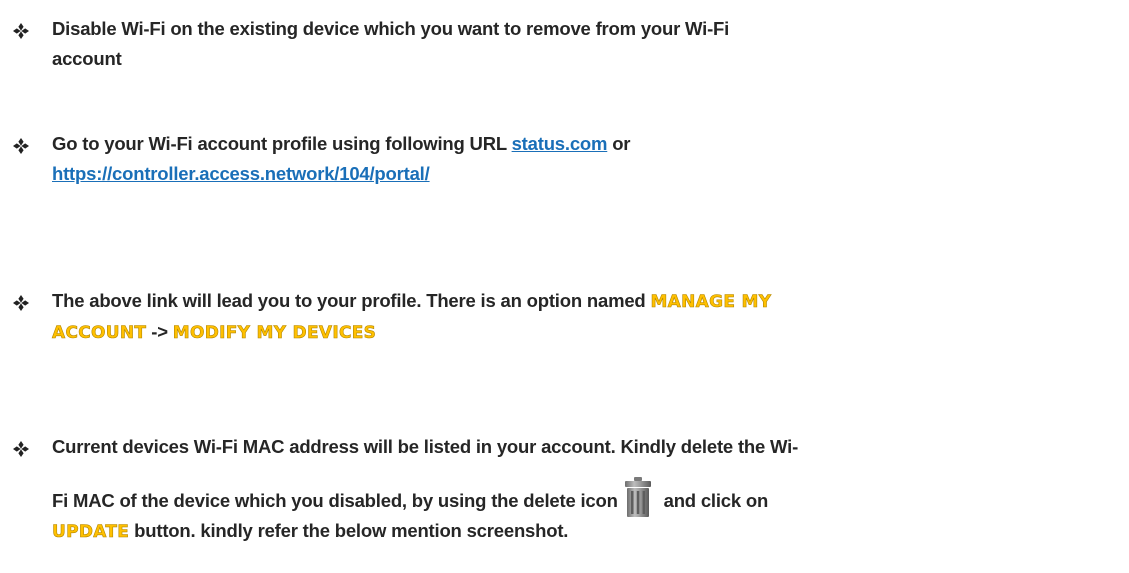  What do you see at coordinates (99, 333) in the screenshot?
I see `account-keyword: ACCOUNT` at bounding box center [99, 333].